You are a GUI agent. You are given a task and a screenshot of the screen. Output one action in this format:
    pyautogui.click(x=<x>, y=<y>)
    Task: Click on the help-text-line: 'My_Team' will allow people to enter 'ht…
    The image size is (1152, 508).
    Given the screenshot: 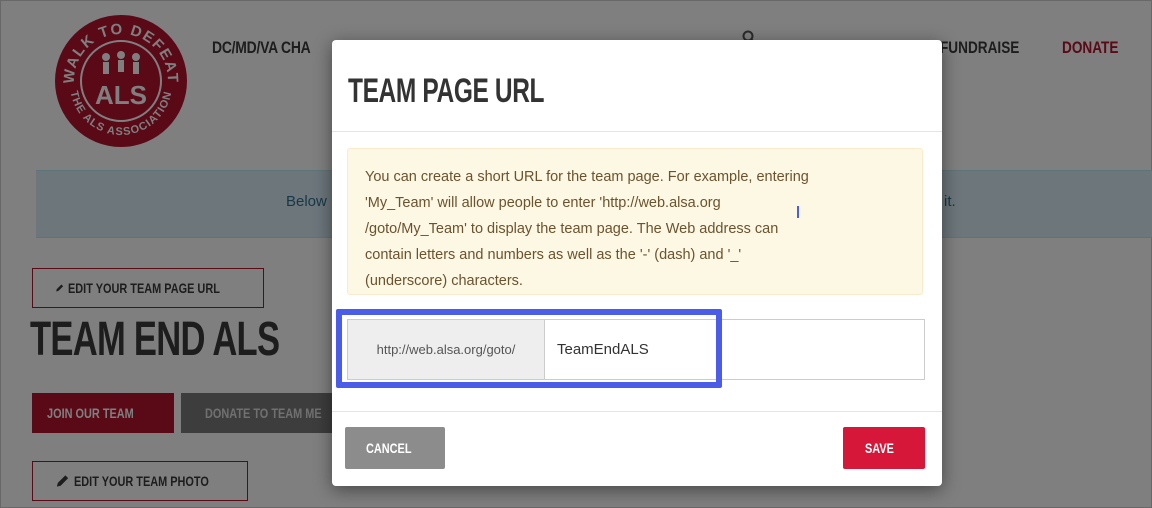 What is the action you would take?
    pyautogui.click(x=543, y=203)
    